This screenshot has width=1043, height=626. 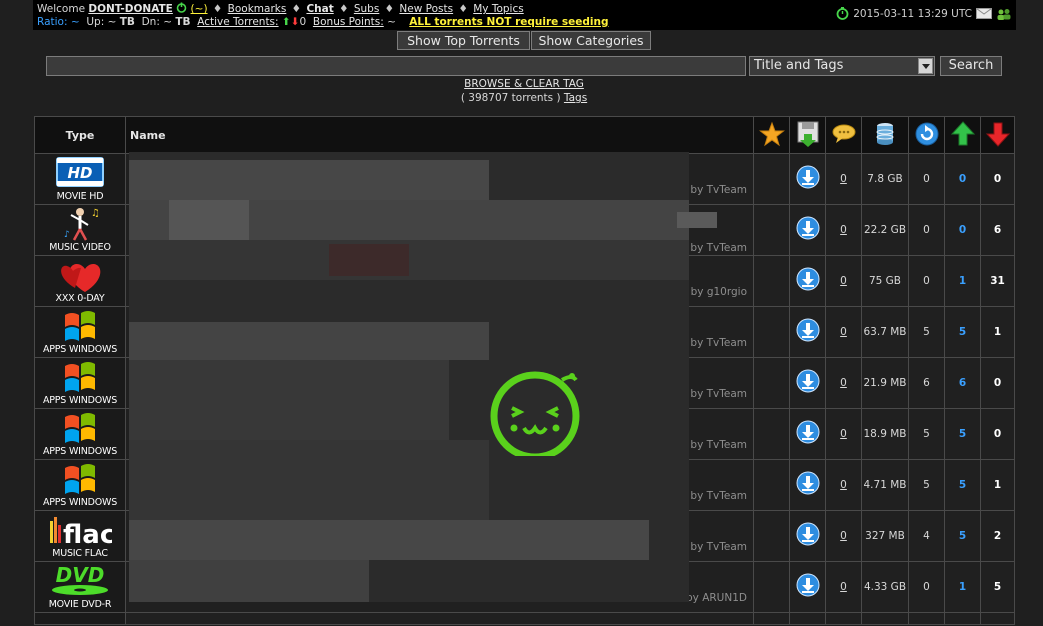 I want to click on seeders-count: 6, so click(x=962, y=383).